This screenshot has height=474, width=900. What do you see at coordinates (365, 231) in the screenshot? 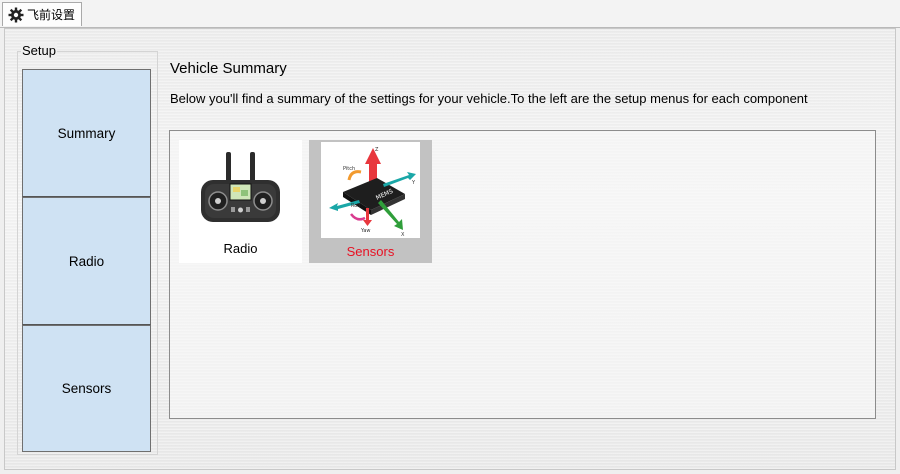
I see `yaw-label: Yaw` at bounding box center [365, 231].